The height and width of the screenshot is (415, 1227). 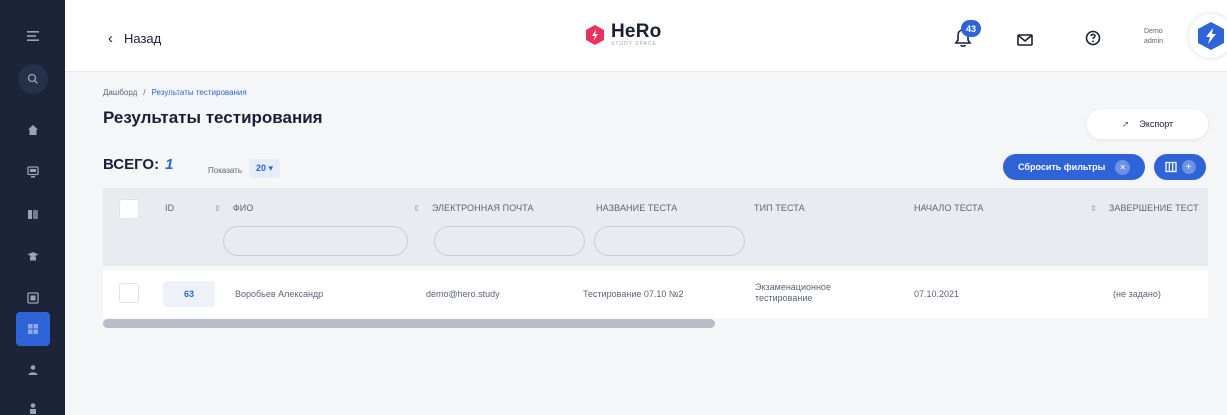 I want to click on filter-test-name-input, so click(x=669, y=241).